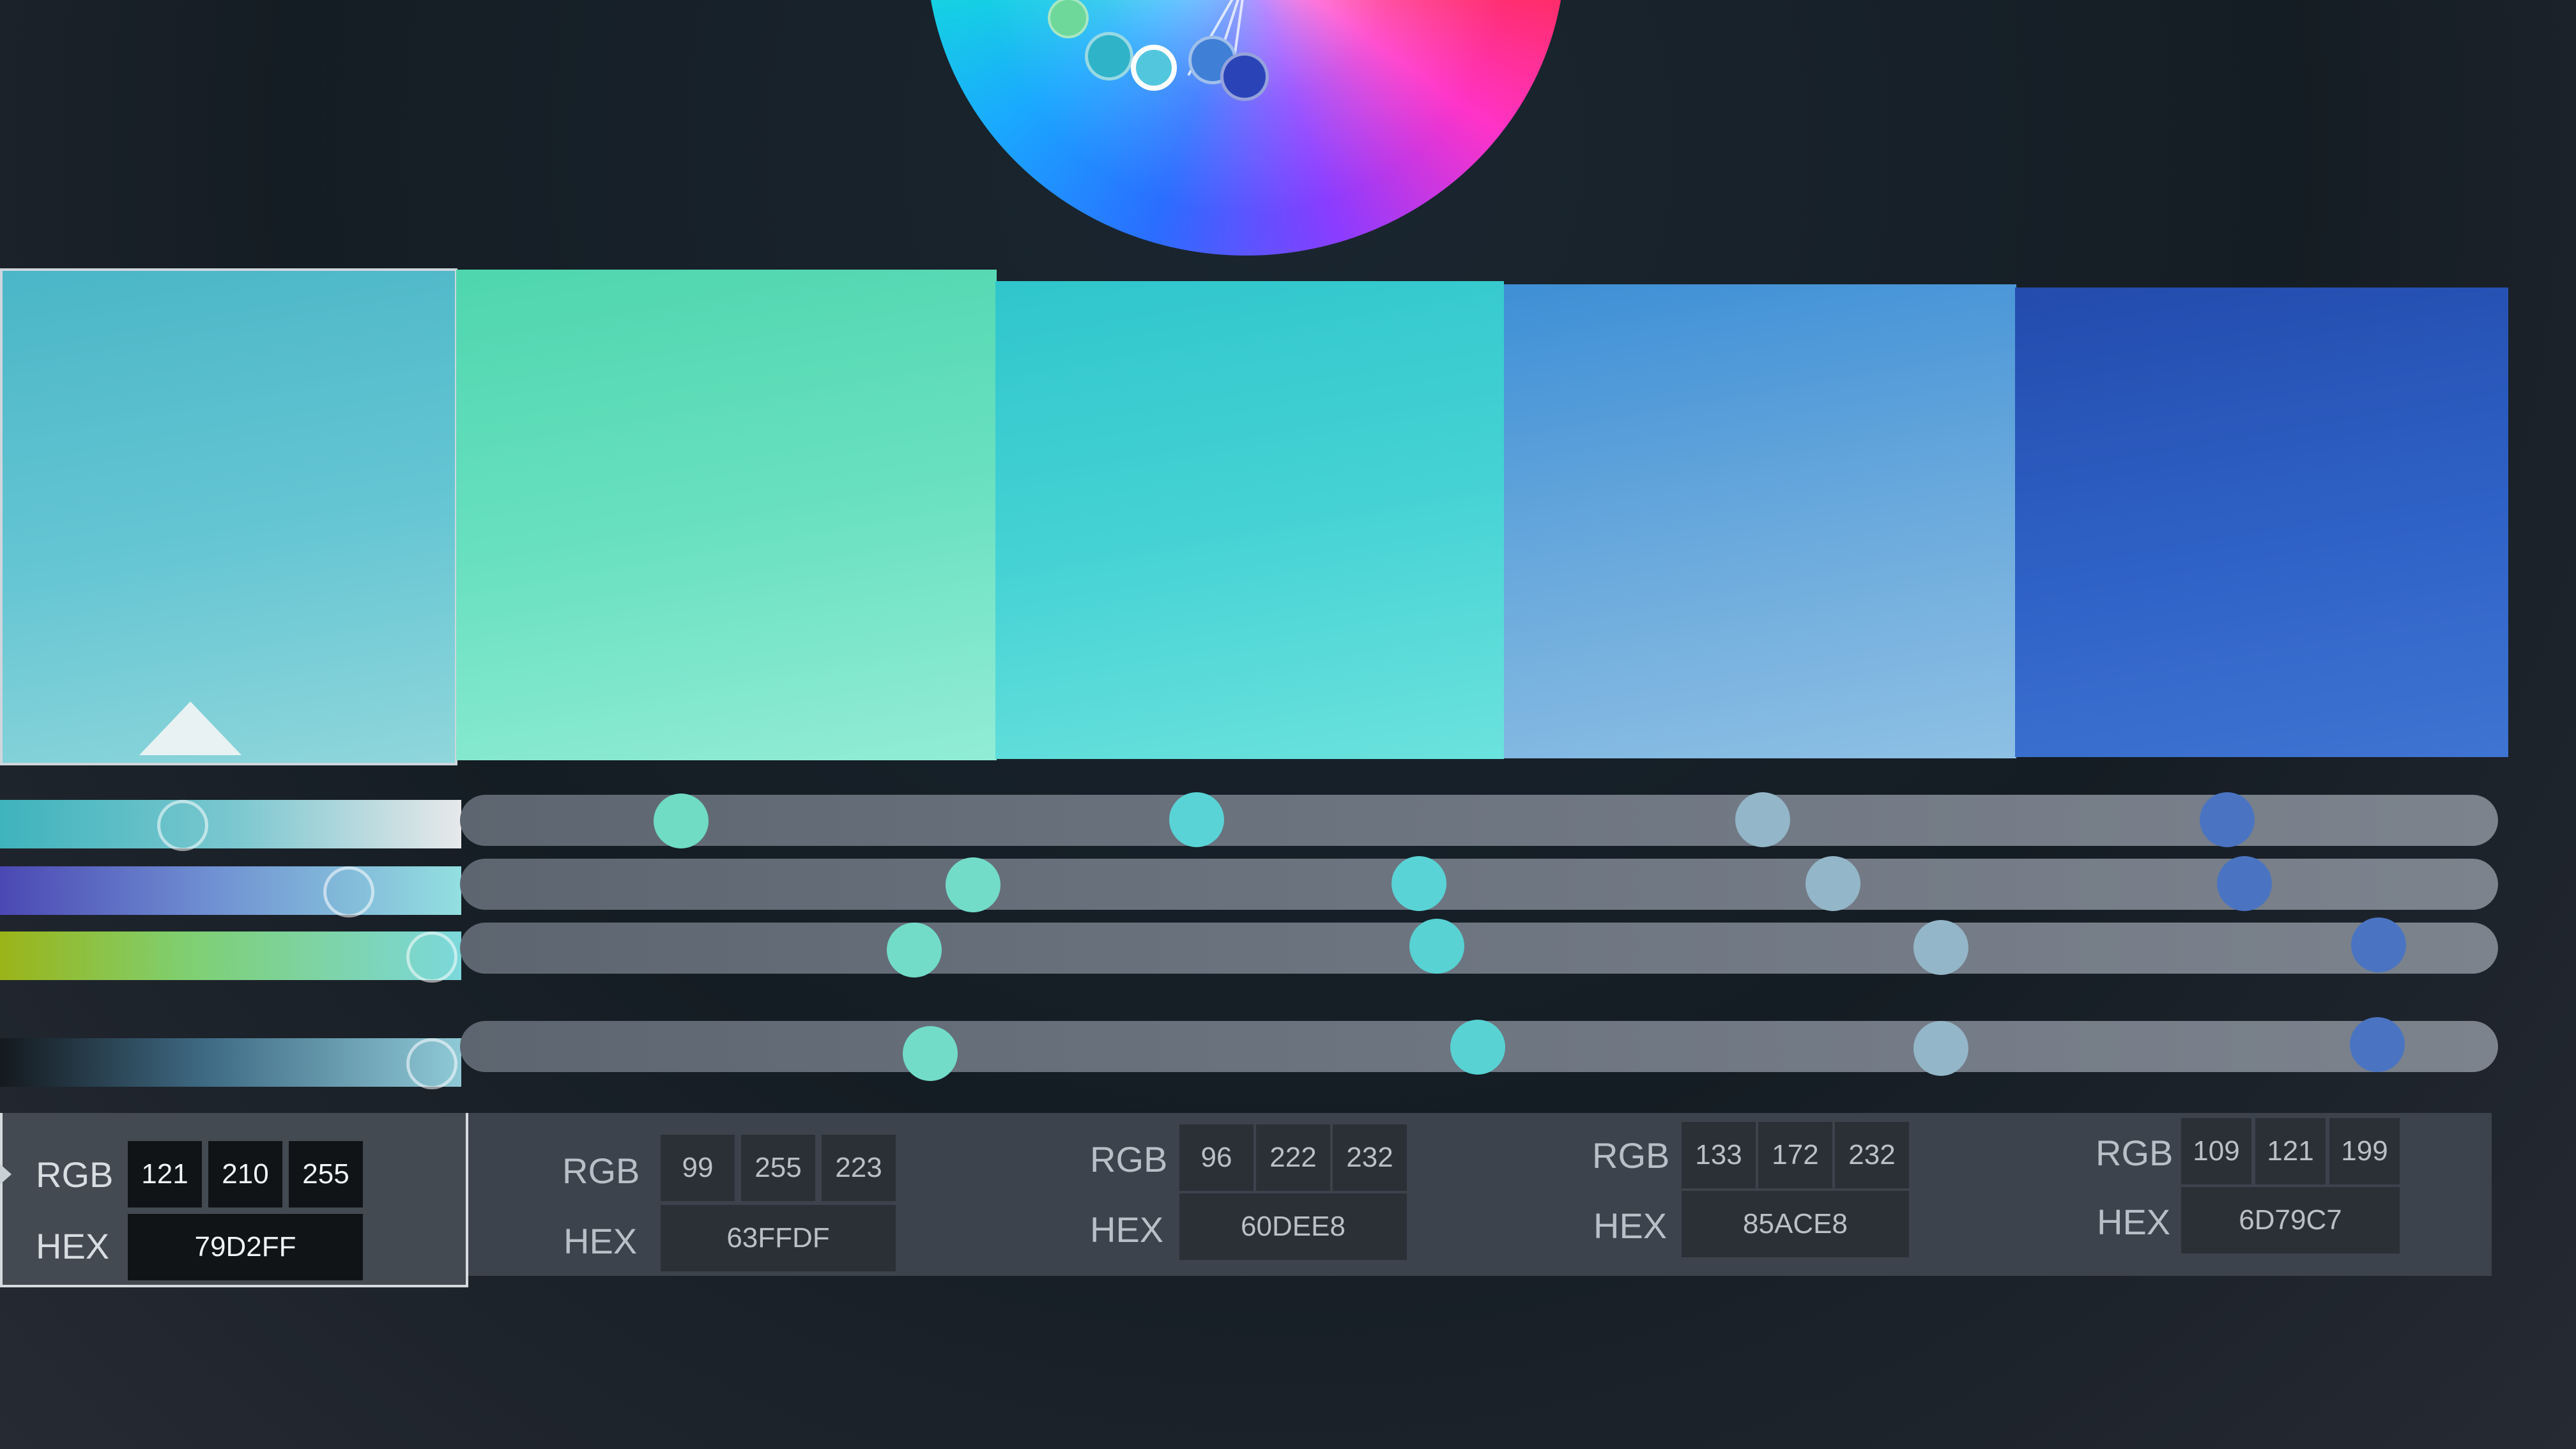 The height and width of the screenshot is (1449, 2576). Describe the element at coordinates (1479, 884) in the screenshot. I see `slider-row2` at that location.